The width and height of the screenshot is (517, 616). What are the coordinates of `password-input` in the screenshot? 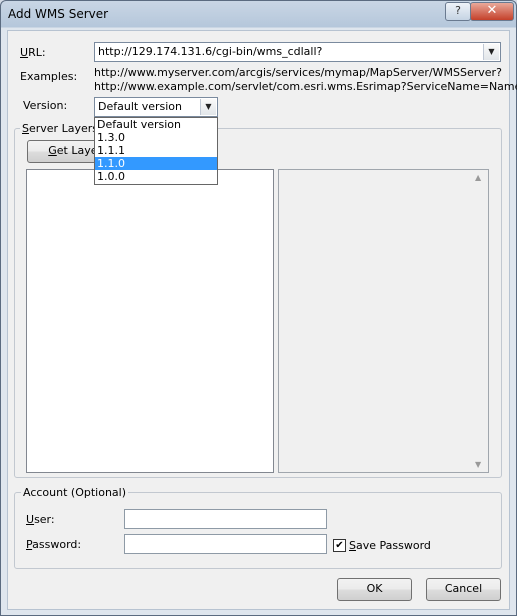 It's located at (225, 544).